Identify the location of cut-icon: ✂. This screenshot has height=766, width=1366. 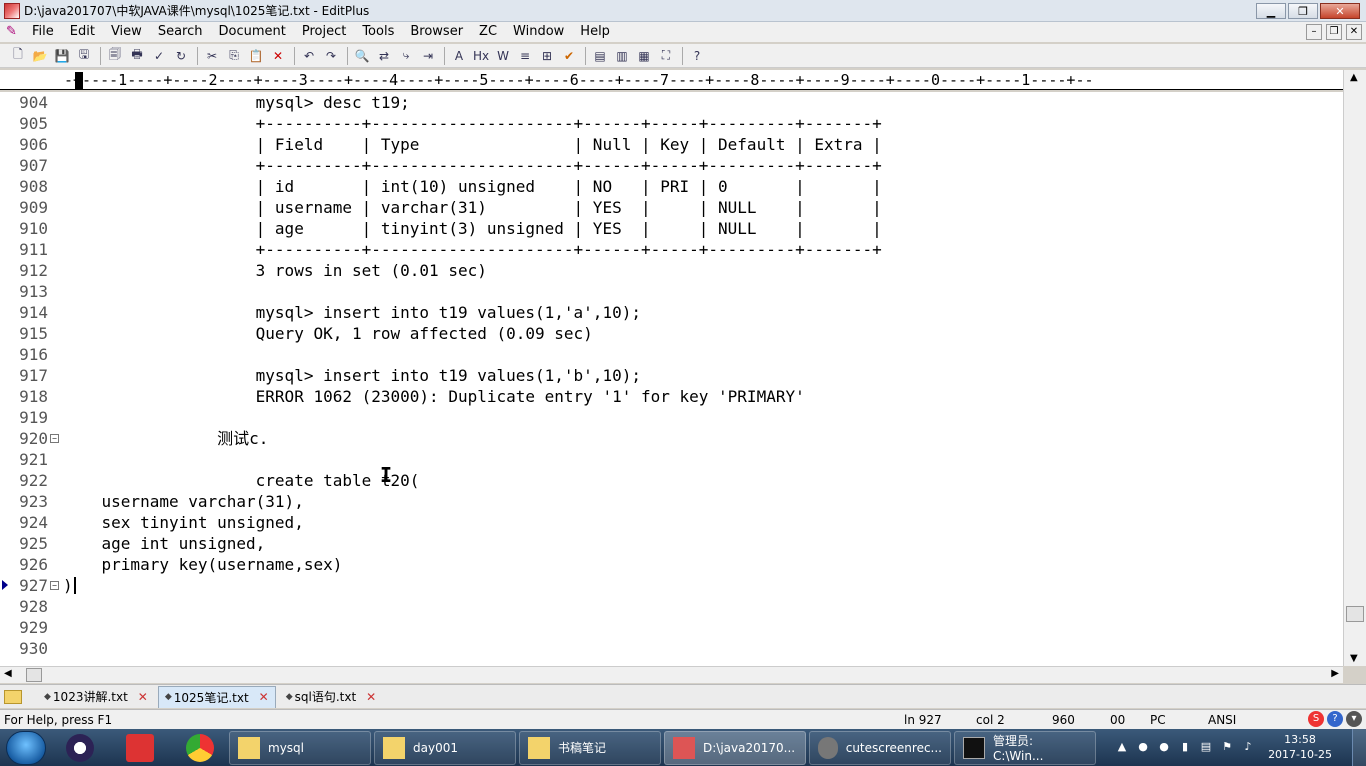
(212, 56).